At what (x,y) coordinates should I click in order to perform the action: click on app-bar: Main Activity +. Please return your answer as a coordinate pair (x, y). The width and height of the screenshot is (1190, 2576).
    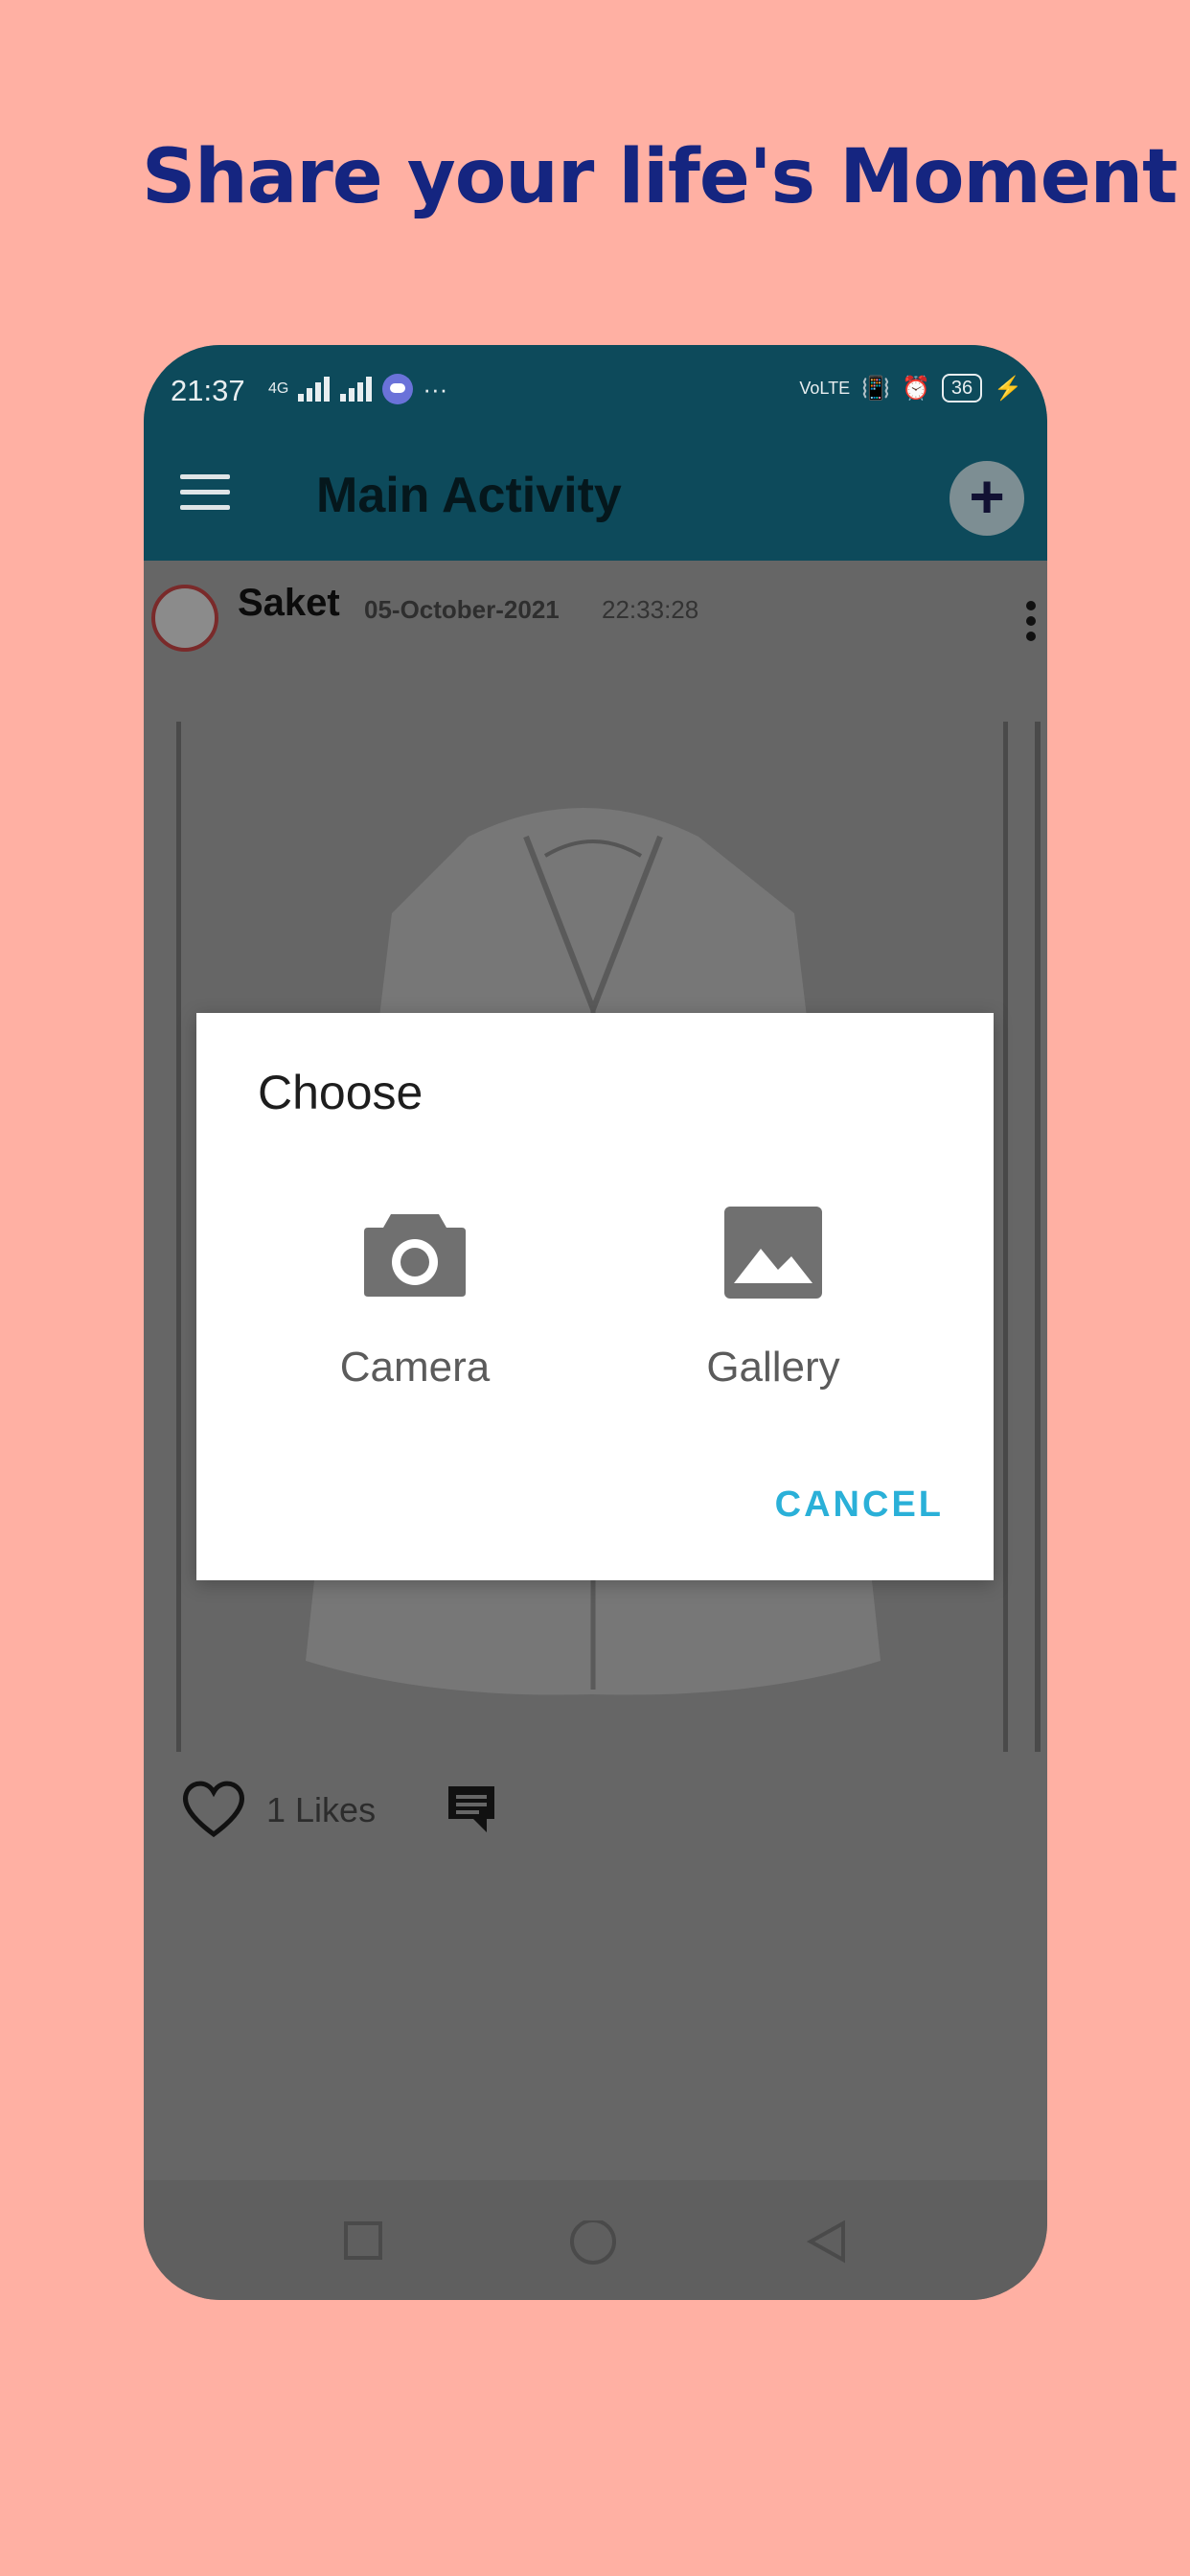
    Looking at the image, I should click on (595, 498).